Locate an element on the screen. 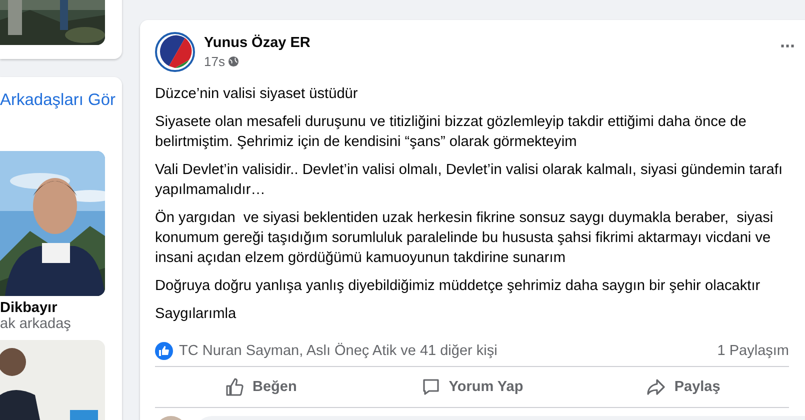 Image resolution: width=805 pixels, height=420 pixels. share-arrow-icon is located at coordinates (656, 387).